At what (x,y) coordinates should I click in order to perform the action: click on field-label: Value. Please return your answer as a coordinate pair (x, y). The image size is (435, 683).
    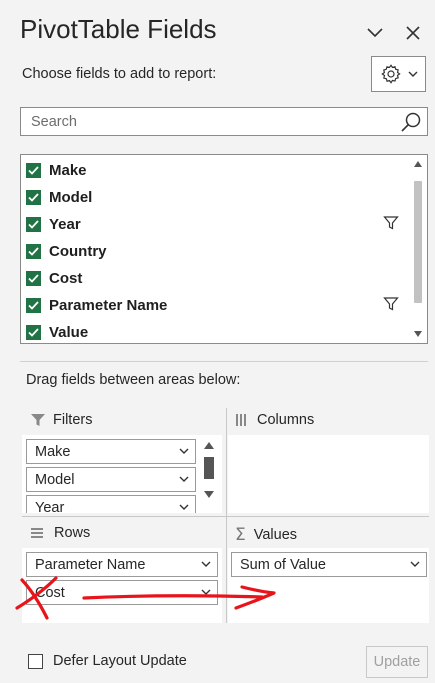
    Looking at the image, I should click on (69, 332).